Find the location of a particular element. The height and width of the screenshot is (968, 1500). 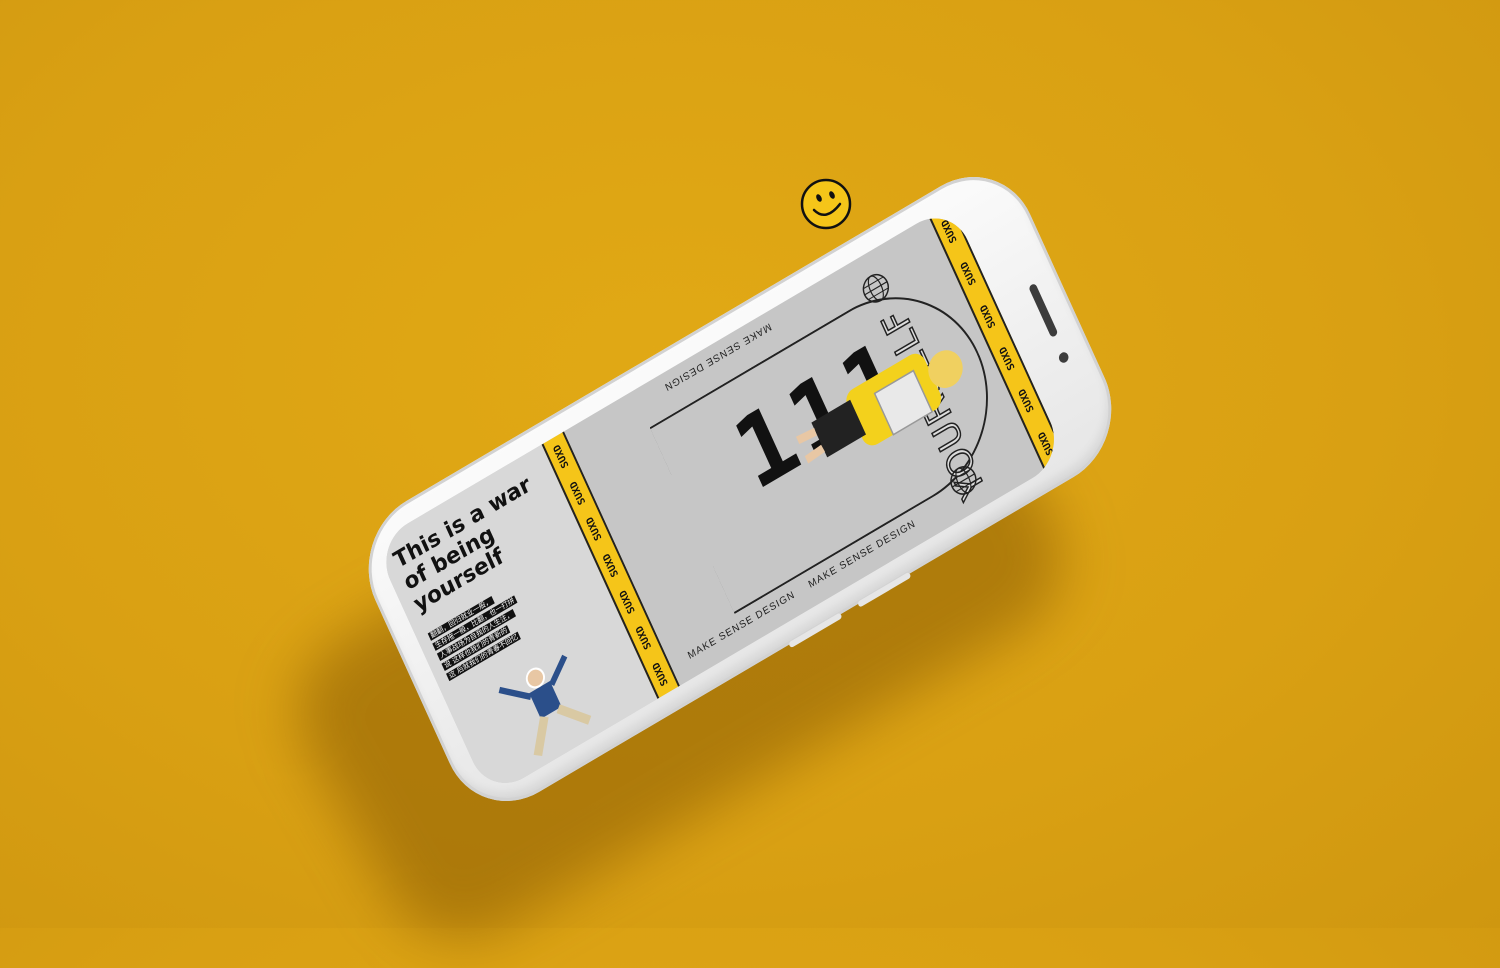

speaker-grille is located at coordinates (1043, 310).